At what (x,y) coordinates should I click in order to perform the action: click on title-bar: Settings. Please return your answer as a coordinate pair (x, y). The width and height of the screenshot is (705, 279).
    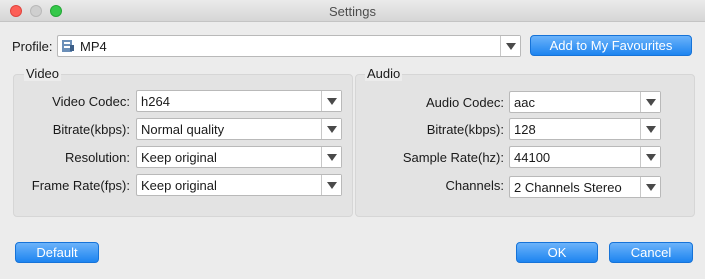
    Looking at the image, I should click on (352, 11).